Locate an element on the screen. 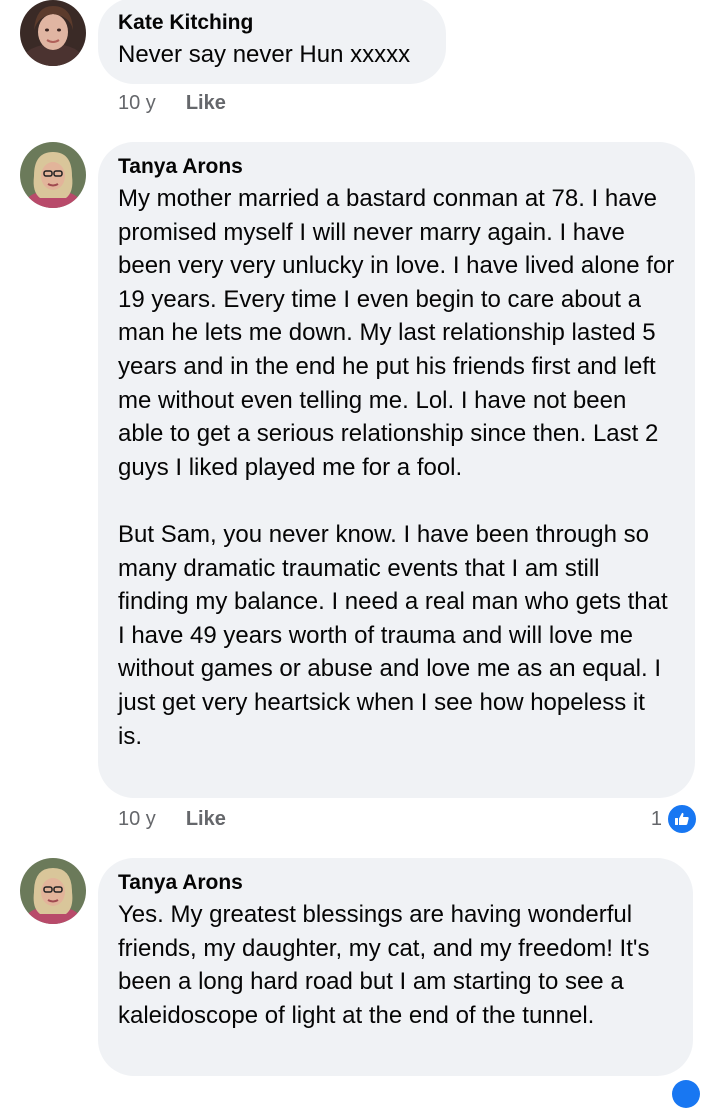  comment-bubble: Kate Kitching Never say never Hun xxxxx is located at coordinates (272, 42).